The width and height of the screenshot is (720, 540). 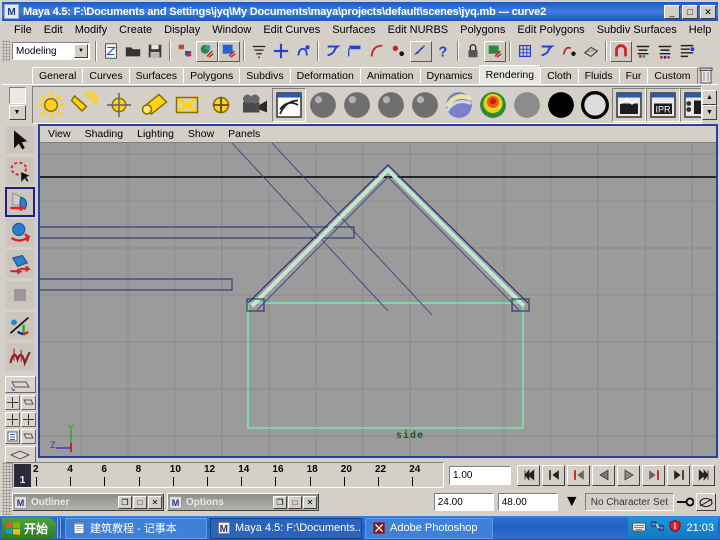 What do you see at coordinates (629, 502) in the screenshot?
I see `character-set-field: No Character Set` at bounding box center [629, 502].